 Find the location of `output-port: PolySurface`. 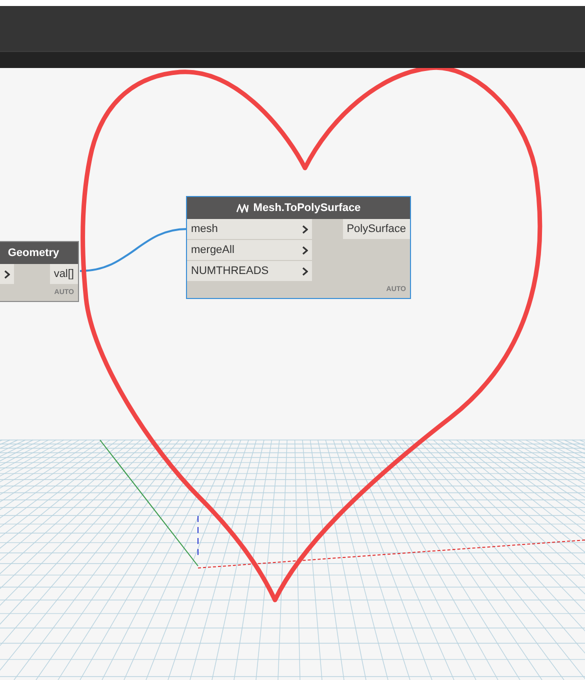

output-port: PolySurface is located at coordinates (376, 229).